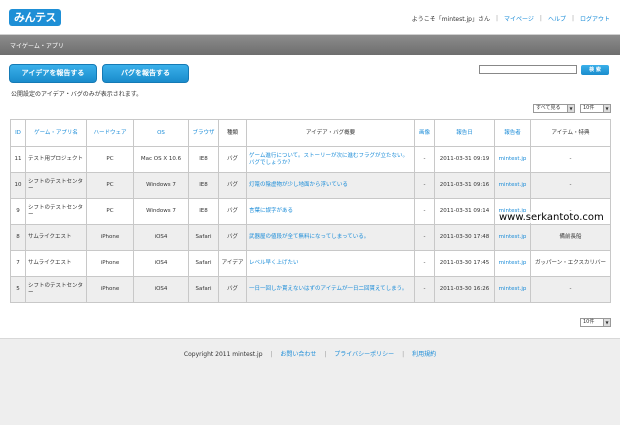 The image size is (620, 425). I want to click on terms-link: 利用規約, so click(424, 354).